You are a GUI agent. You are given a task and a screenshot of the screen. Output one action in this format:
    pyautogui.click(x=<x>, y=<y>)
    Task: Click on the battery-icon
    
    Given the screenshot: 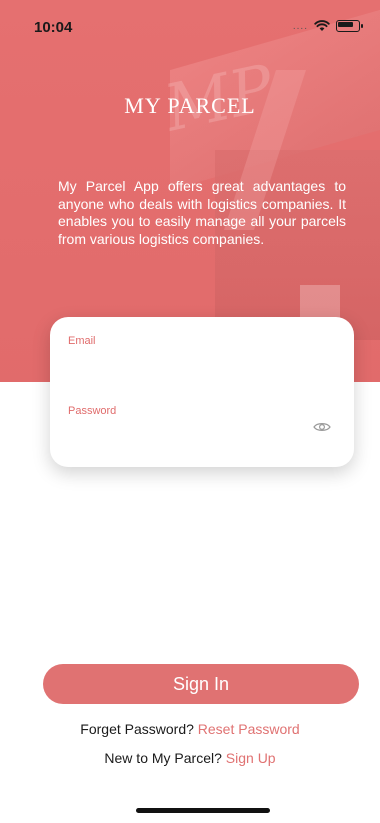 What is the action you would take?
    pyautogui.click(x=349, y=26)
    